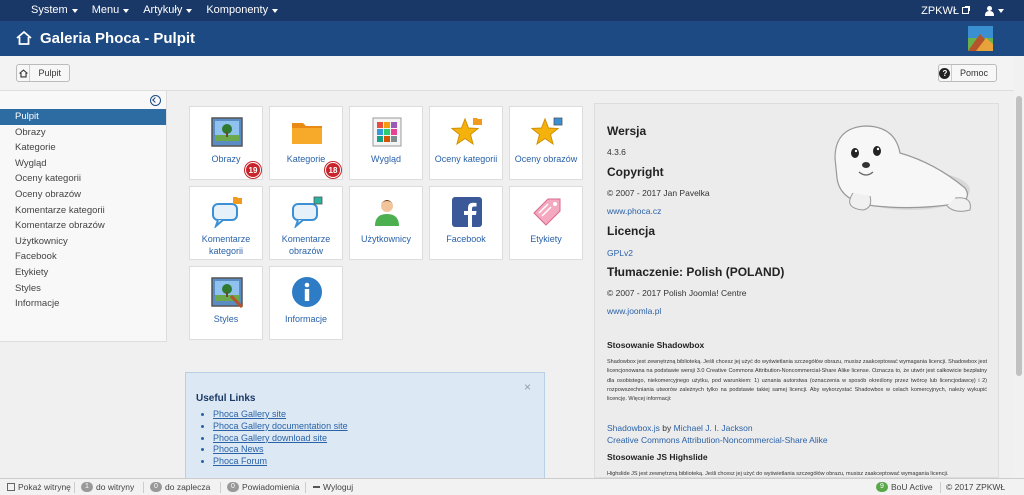 This screenshot has height=495, width=1024. I want to click on link-download-site: Phoca Gallery download site, so click(280, 439).